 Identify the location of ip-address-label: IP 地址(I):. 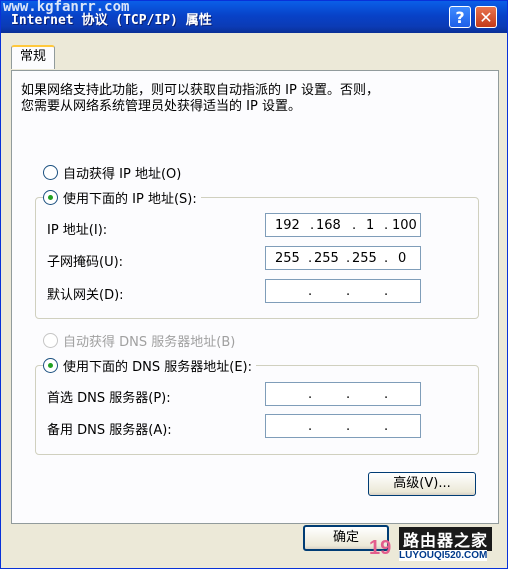
(77, 230).